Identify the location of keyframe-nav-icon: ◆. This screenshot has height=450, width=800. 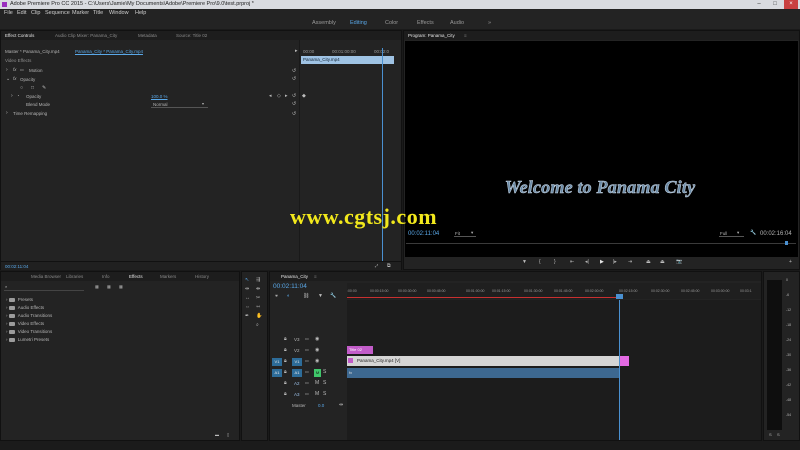
(304, 96).